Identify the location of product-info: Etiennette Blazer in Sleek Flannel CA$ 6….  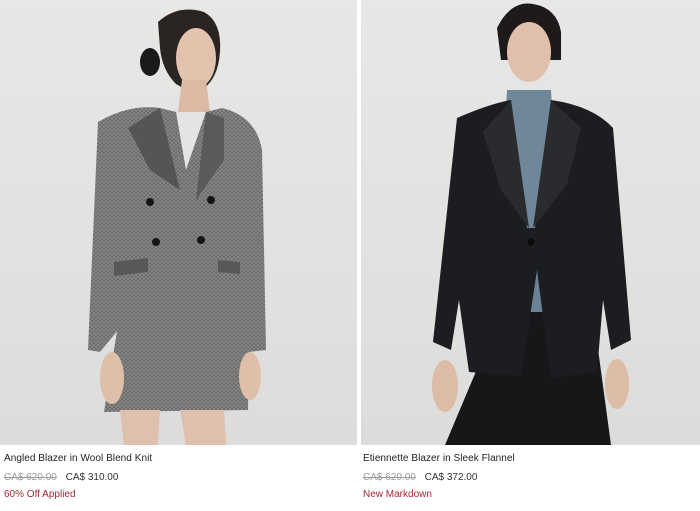
(530, 473).